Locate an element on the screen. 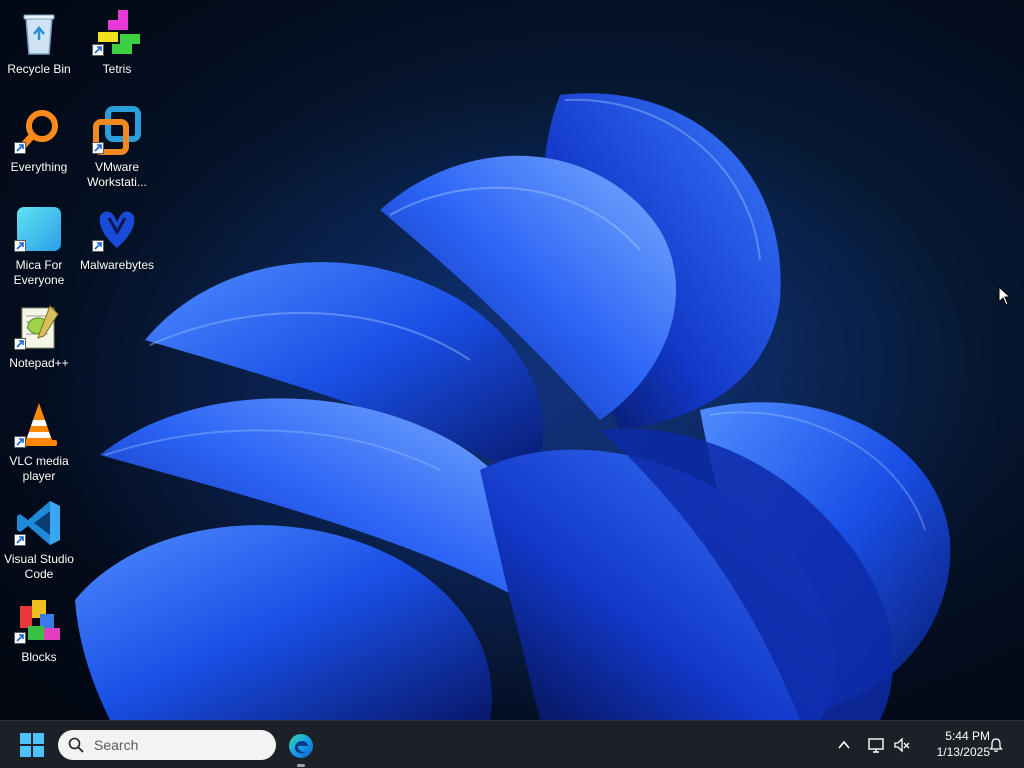  network-button is located at coordinates (876, 745).